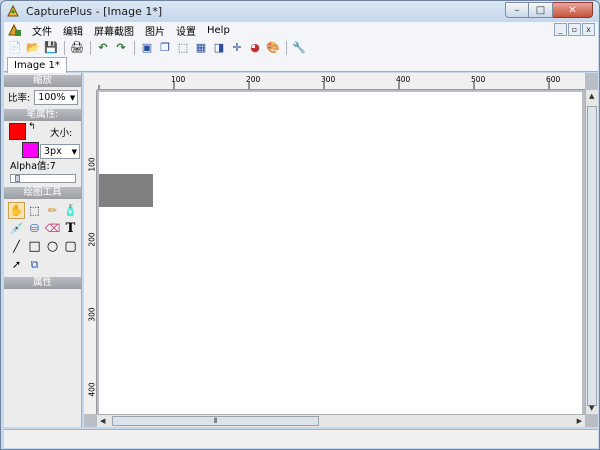 The height and width of the screenshot is (450, 600). I want to click on pen-section-header: 笔属性:, so click(42, 115).